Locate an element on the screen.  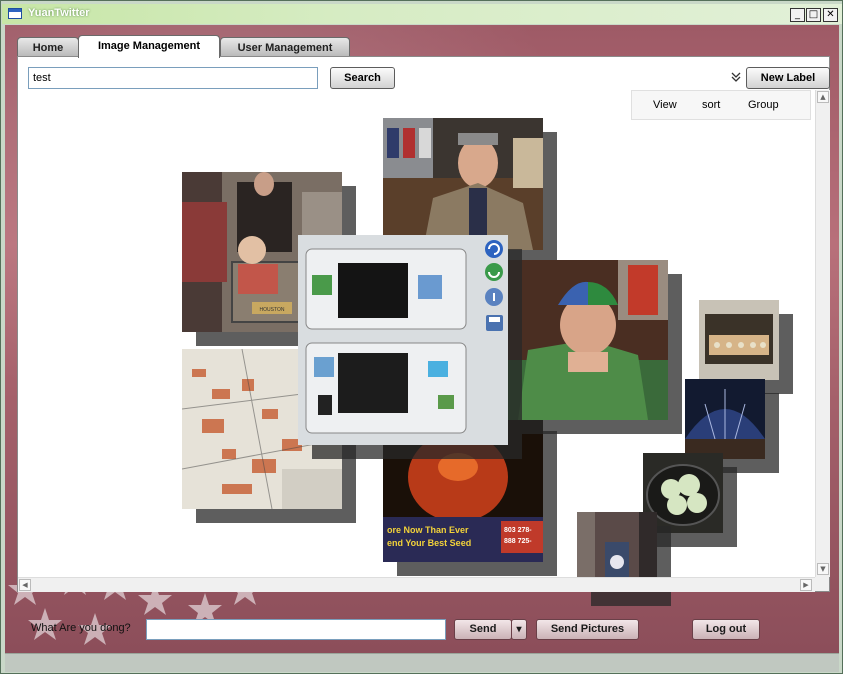
scroll-up-arrow-icon: ▲ is located at coordinates (823, 97).